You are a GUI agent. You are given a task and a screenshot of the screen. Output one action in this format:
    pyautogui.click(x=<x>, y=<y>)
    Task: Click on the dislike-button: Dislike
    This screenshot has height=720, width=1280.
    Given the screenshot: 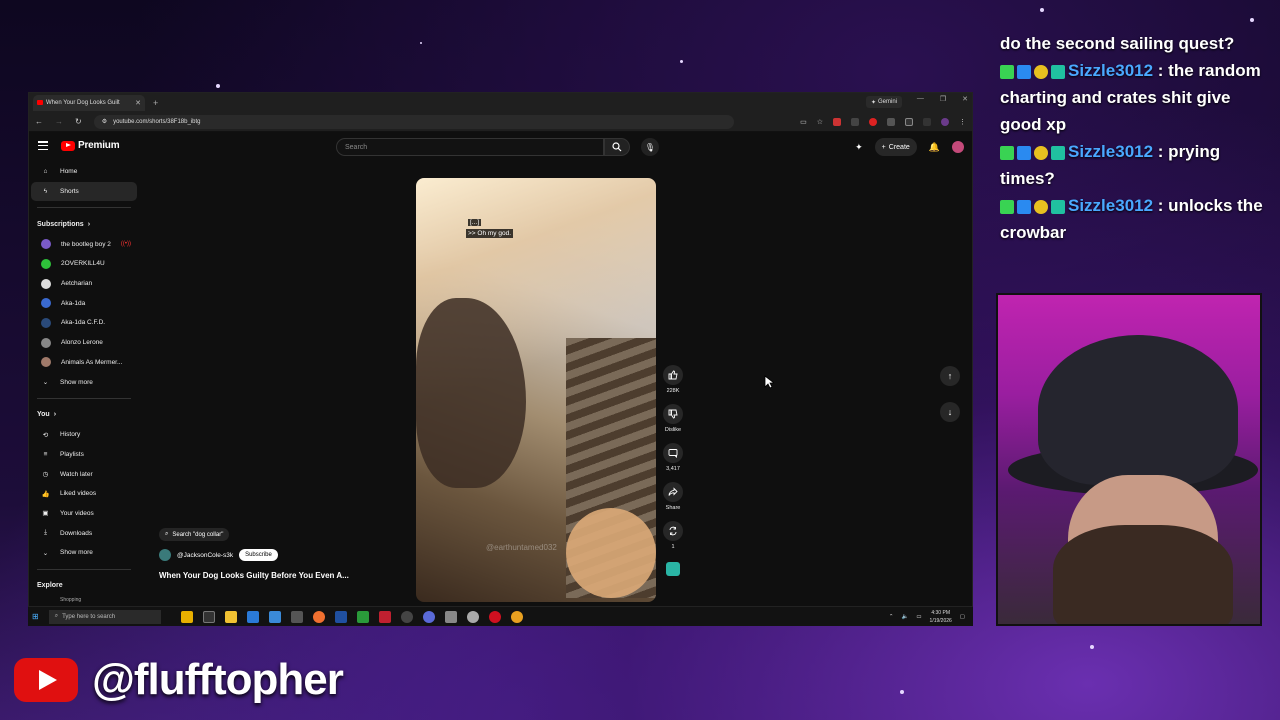 What is the action you would take?
    pyautogui.click(x=673, y=418)
    